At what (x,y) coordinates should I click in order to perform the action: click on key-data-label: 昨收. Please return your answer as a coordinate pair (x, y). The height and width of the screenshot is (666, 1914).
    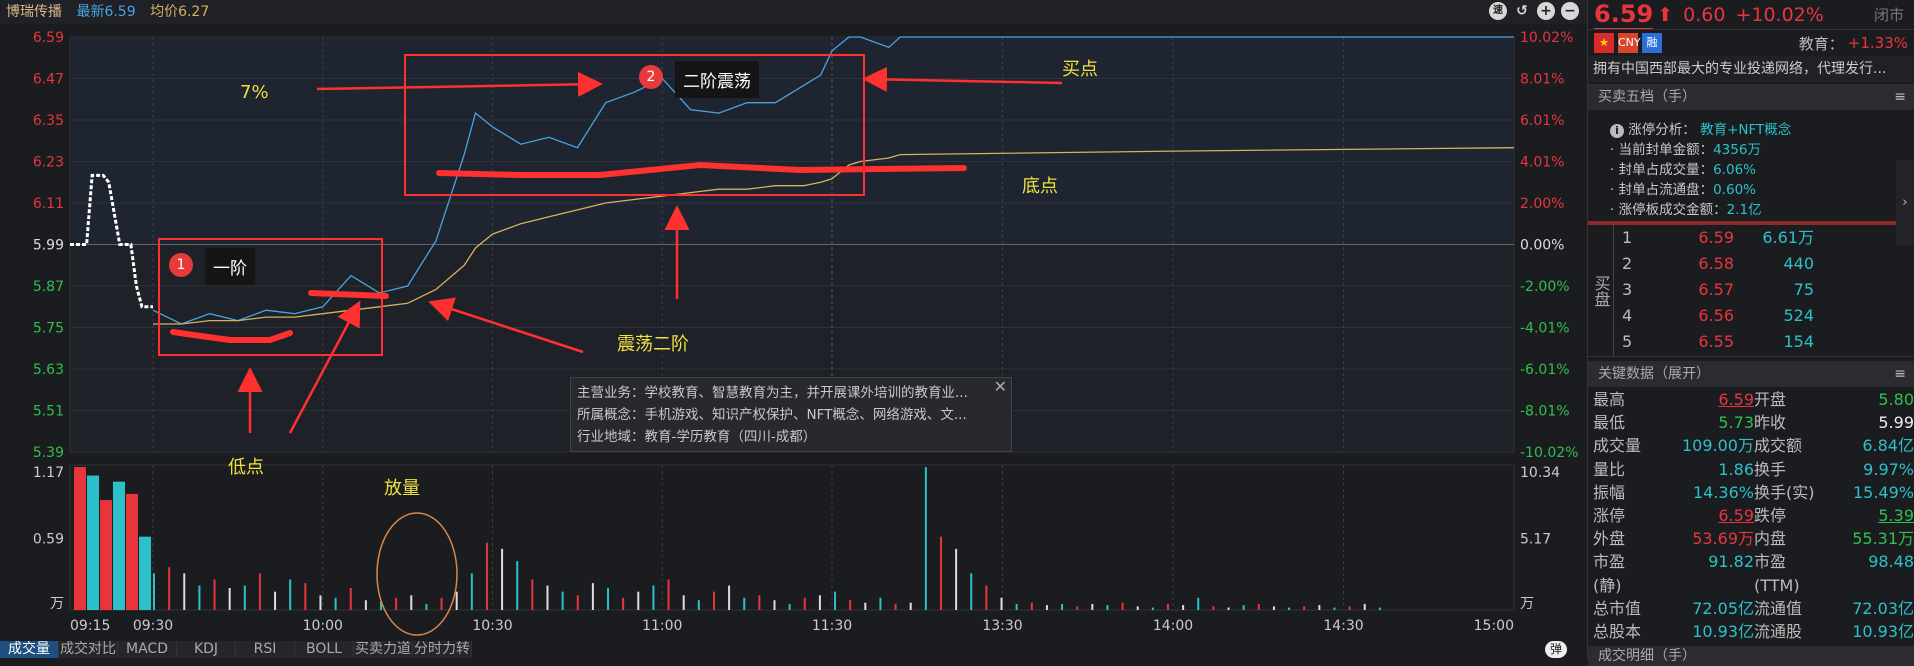
    Looking at the image, I should click on (1789, 422).